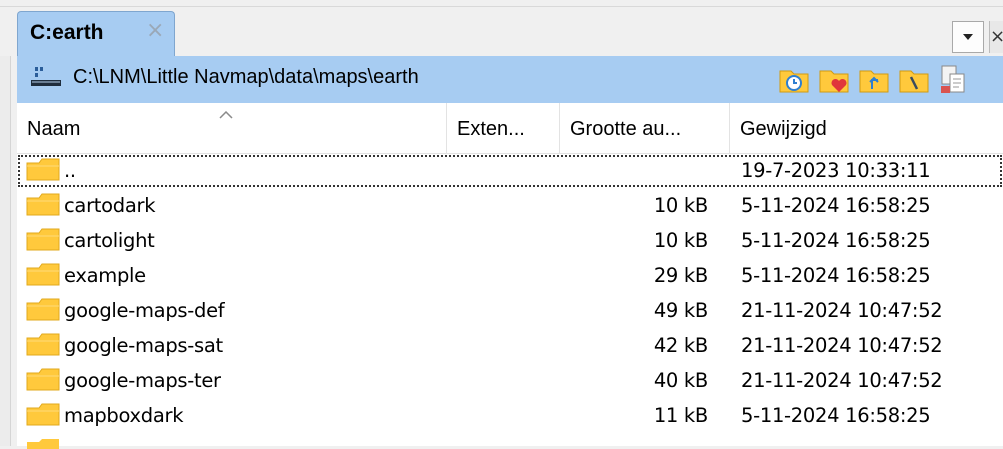 This screenshot has height=449, width=1003. I want to click on list-item-name: google-maps-ter, so click(142, 380).